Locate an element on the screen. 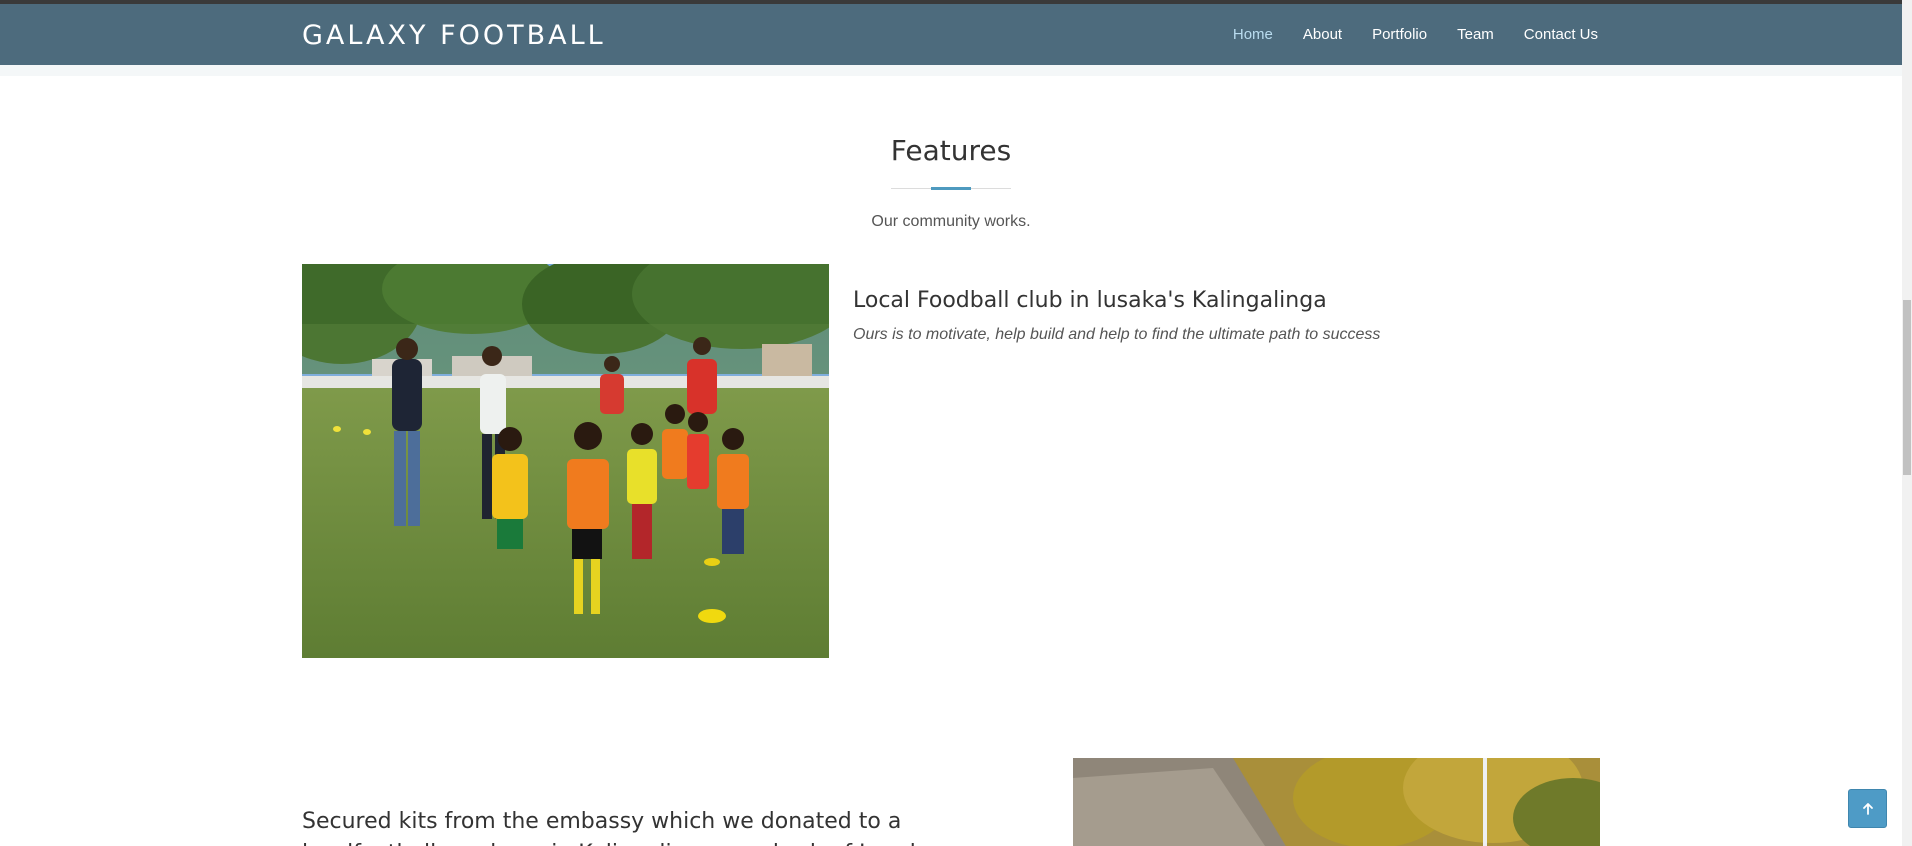  nav-links: Home About Portfolio Team Contact Us is located at coordinates (1415, 34).